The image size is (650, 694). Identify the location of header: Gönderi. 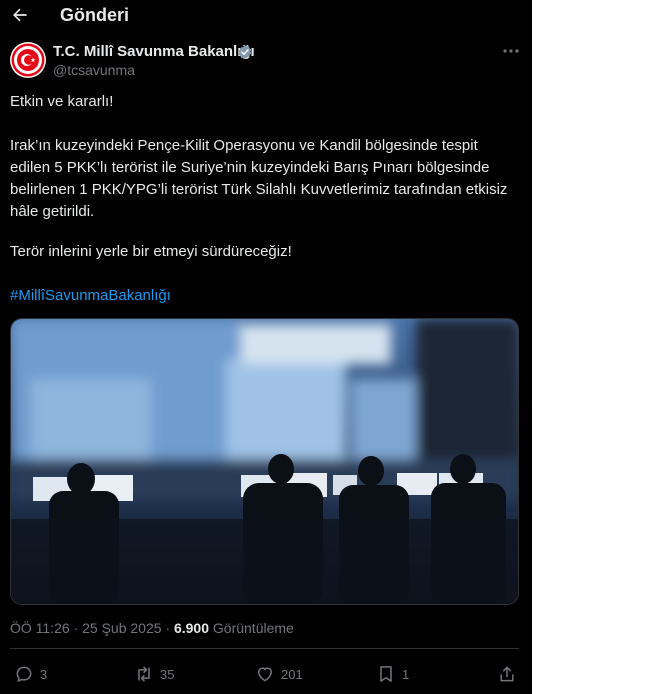
(266, 16).